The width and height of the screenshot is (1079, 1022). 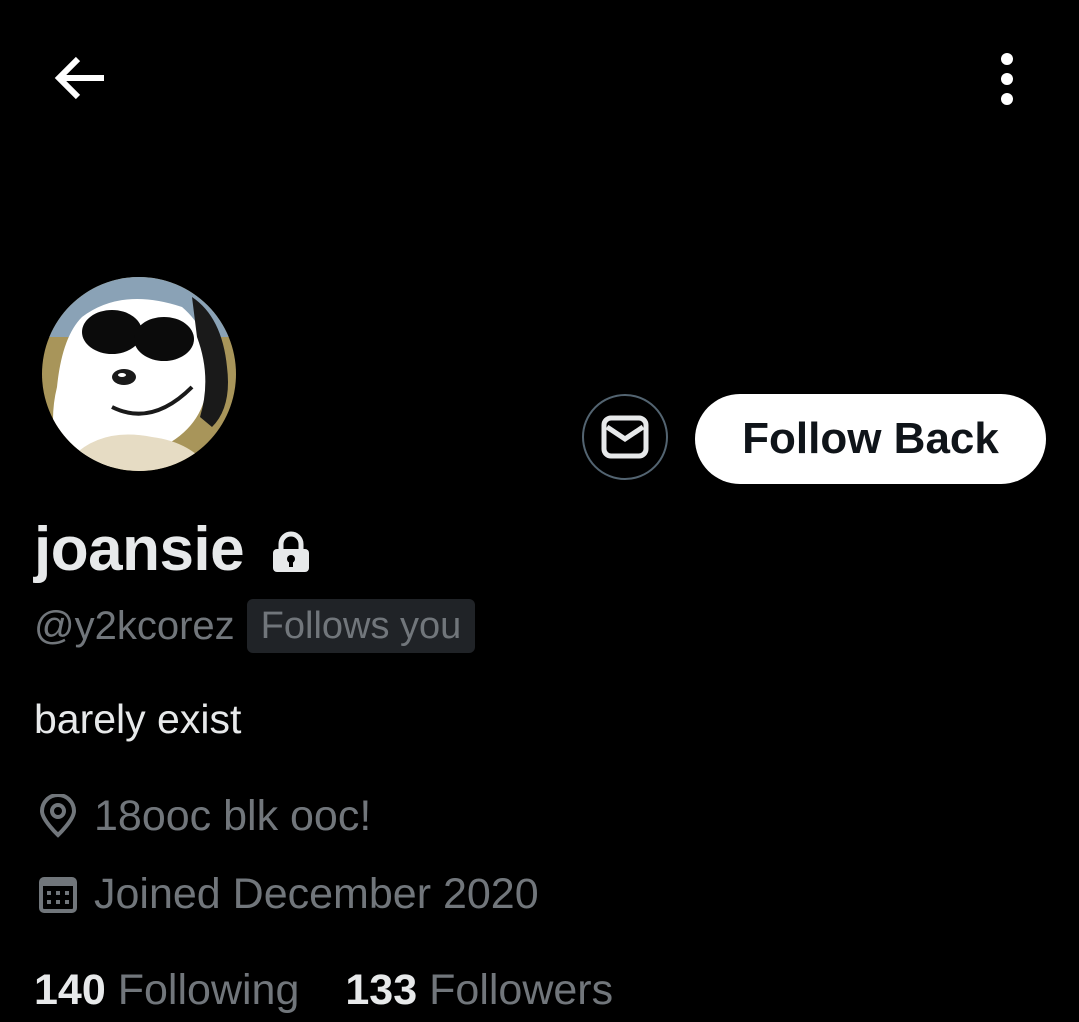 I want to click on avatar-snoopy-sunglasses, so click(x=139, y=374).